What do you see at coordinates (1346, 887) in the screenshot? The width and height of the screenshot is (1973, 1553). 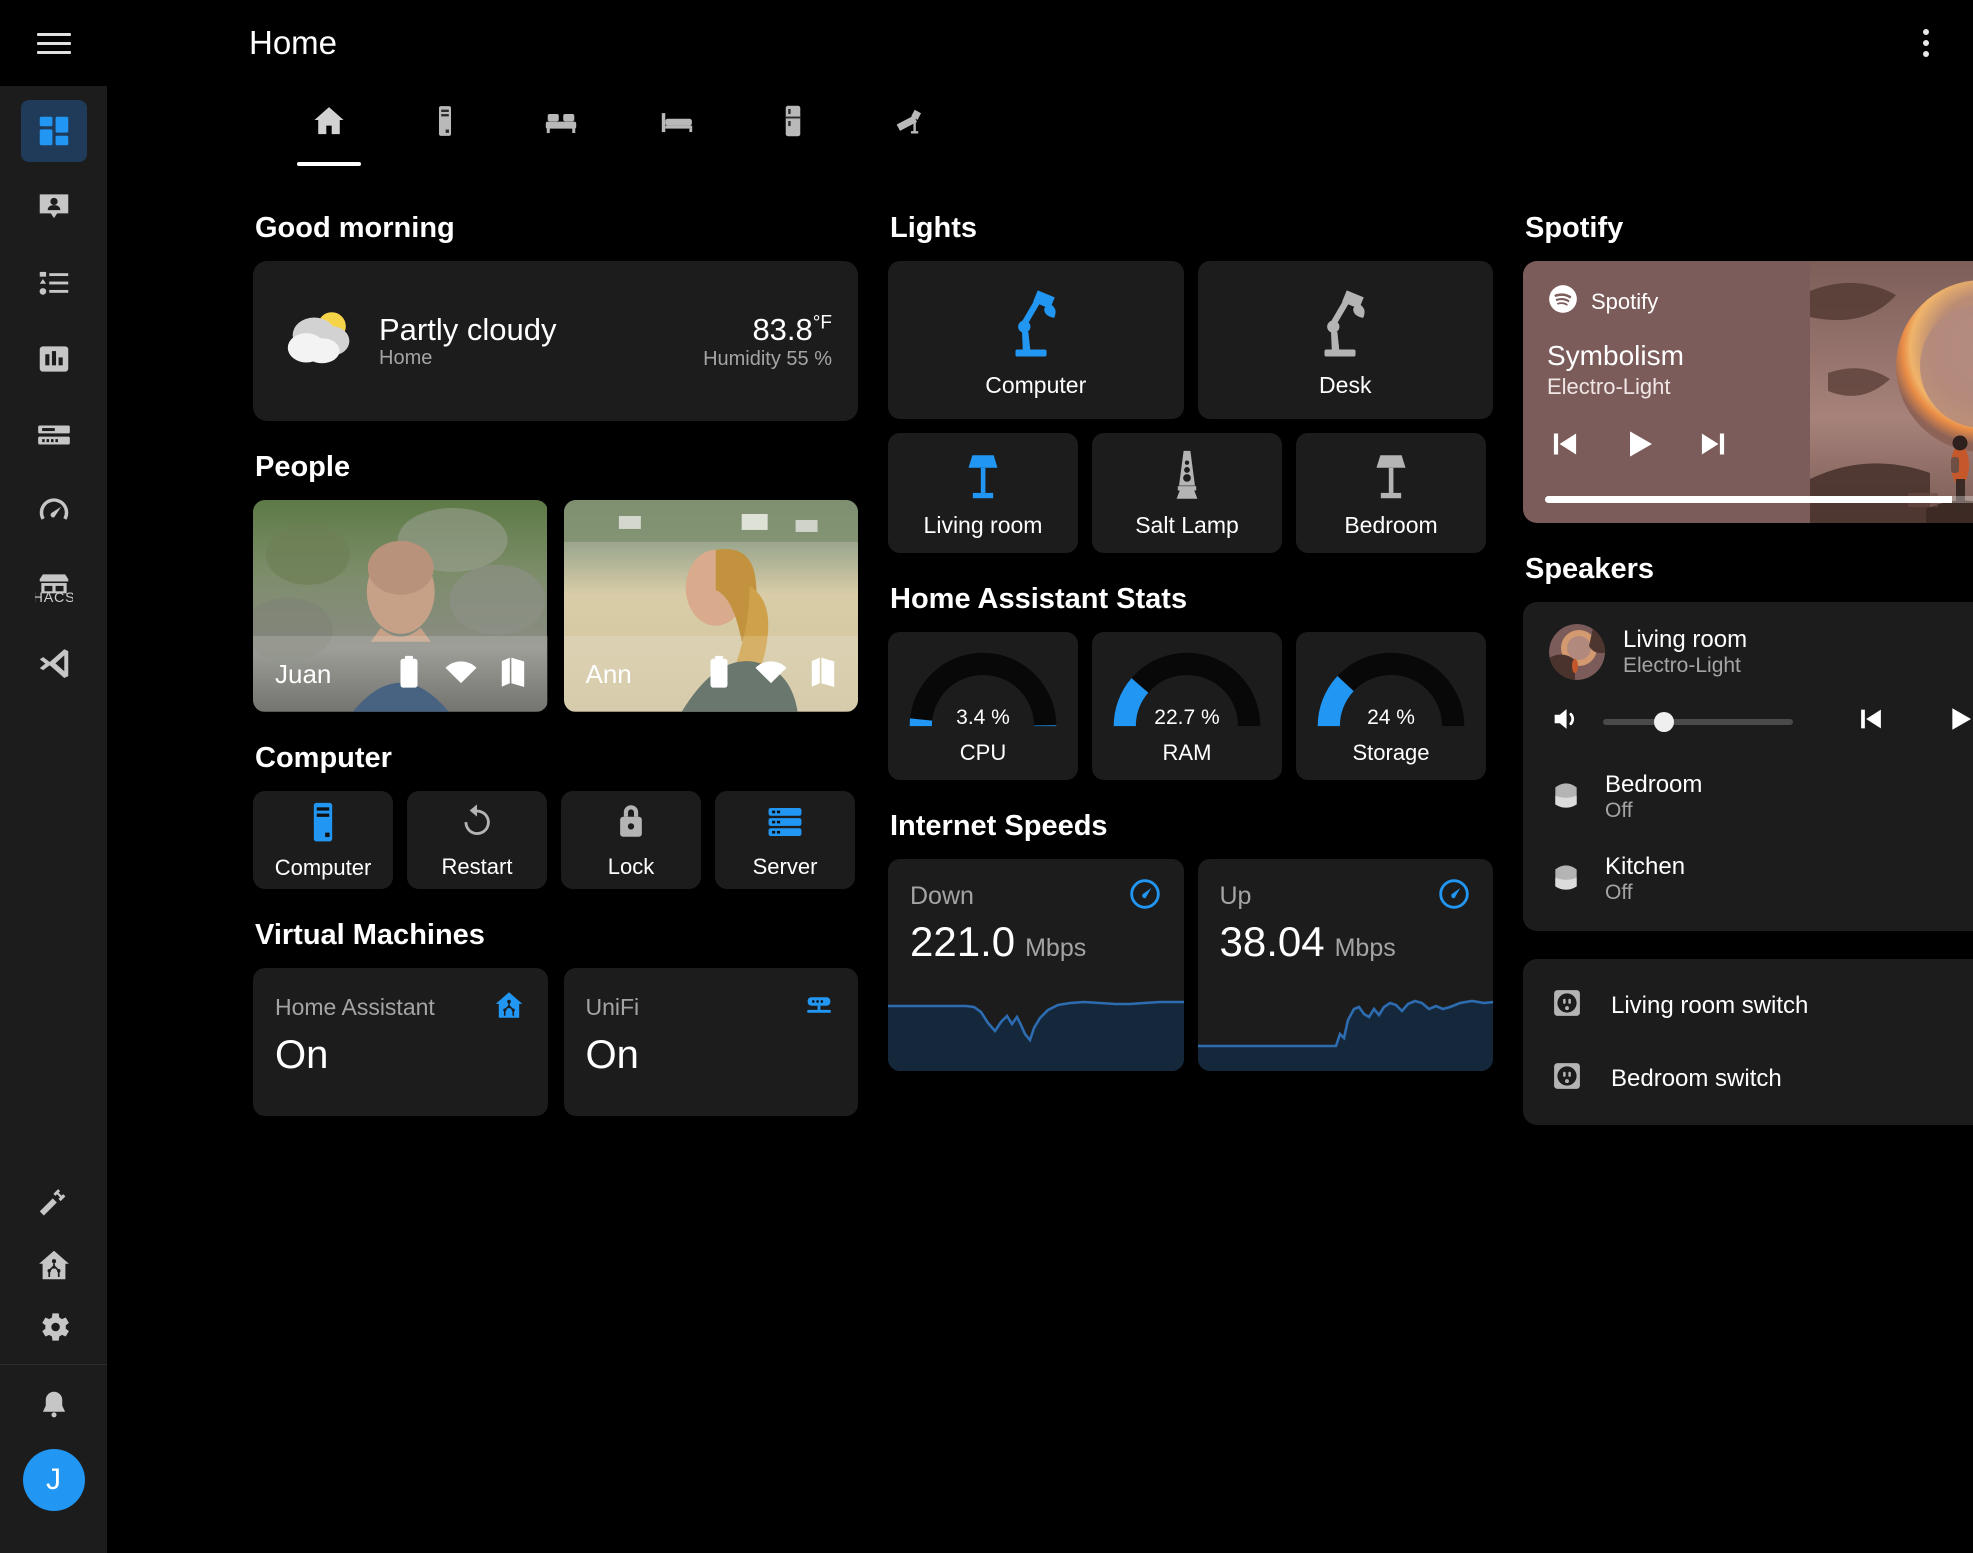 I see `speed-header: Up` at bounding box center [1346, 887].